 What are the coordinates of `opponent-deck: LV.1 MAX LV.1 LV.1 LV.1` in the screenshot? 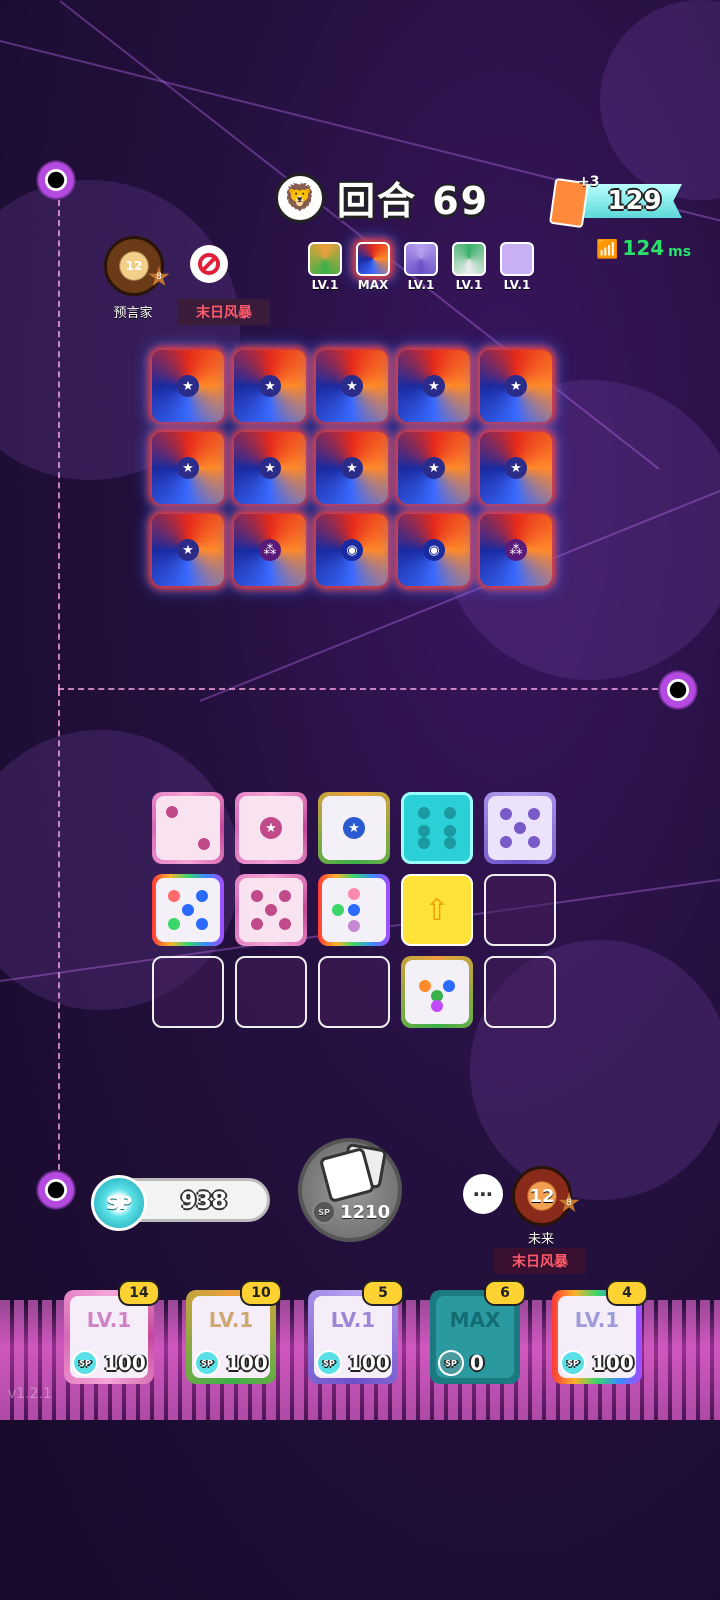 It's located at (421, 267).